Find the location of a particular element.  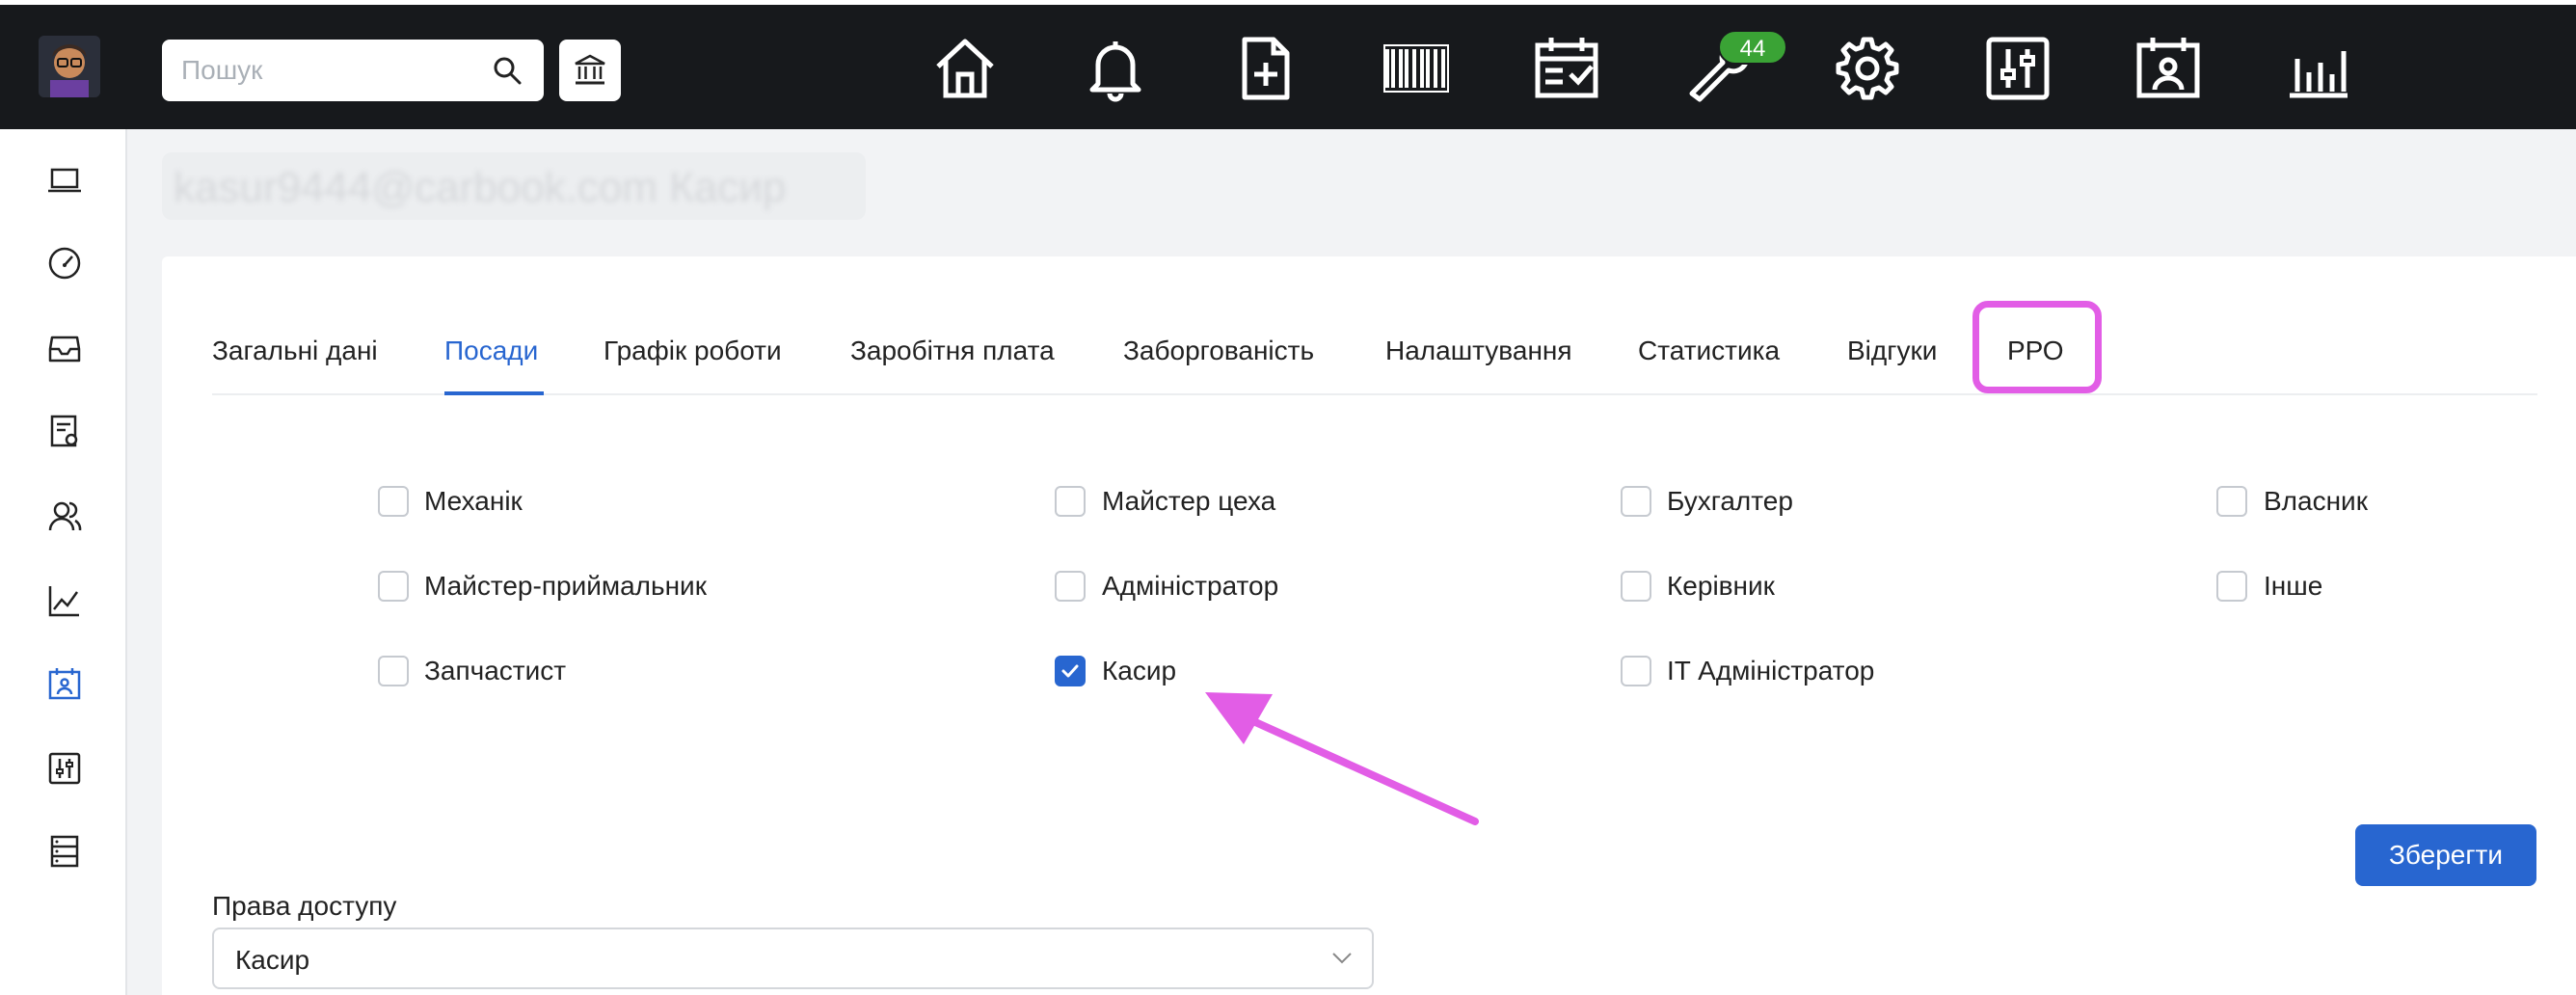

top-bar: 44 is located at coordinates (1288, 65).